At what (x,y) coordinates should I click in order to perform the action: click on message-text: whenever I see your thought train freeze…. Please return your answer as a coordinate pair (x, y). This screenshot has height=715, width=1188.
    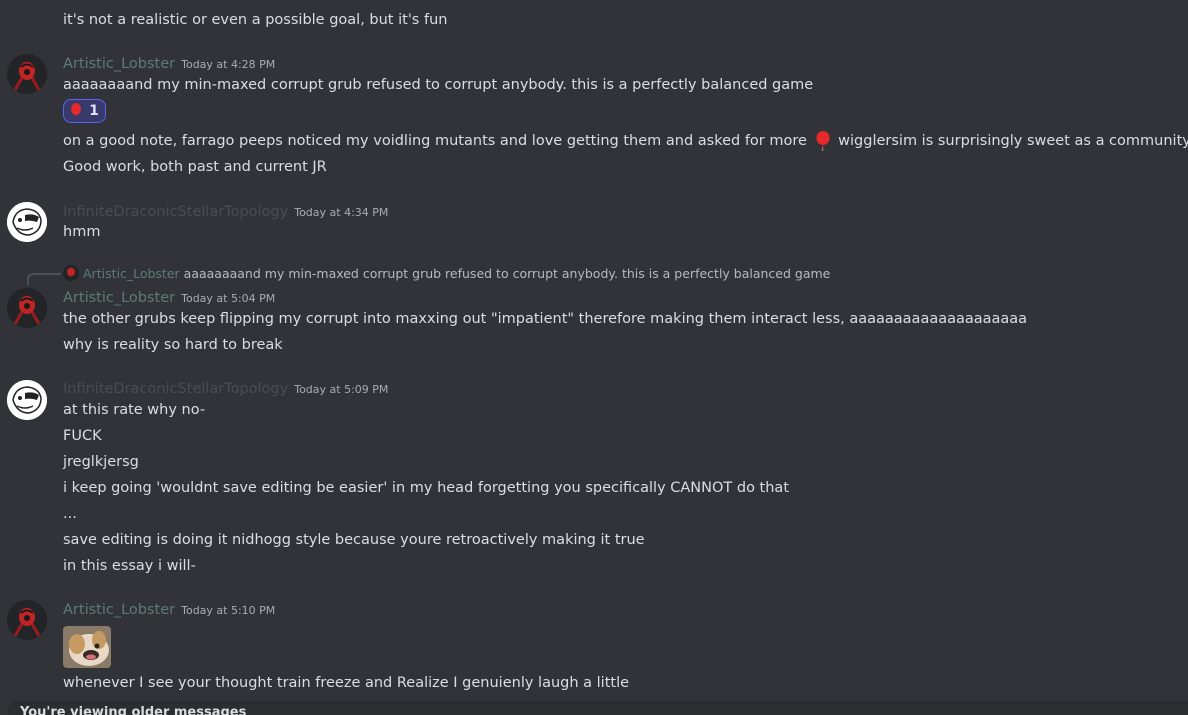
    Looking at the image, I should click on (346, 683).